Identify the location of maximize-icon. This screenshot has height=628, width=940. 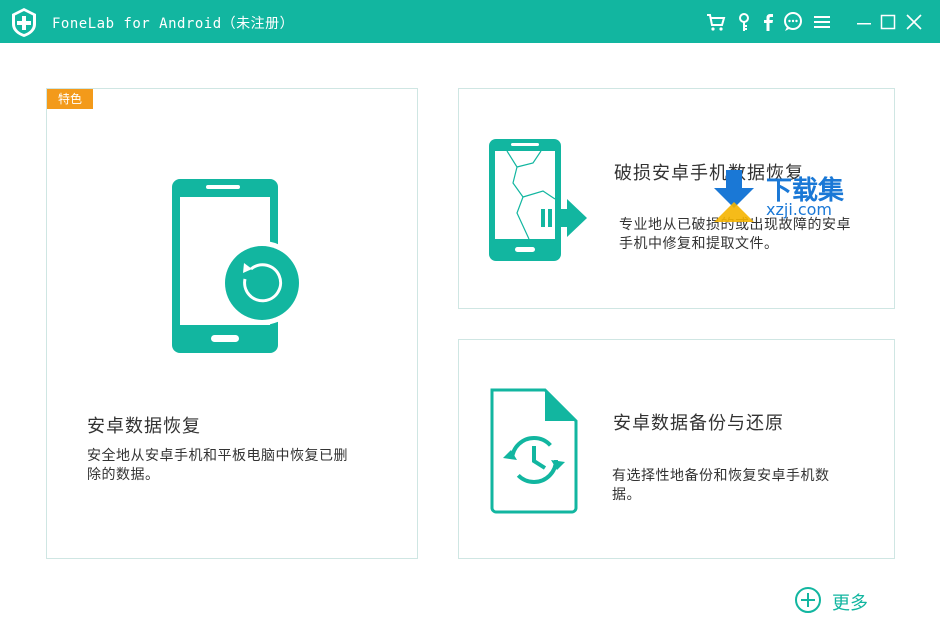
(888, 22).